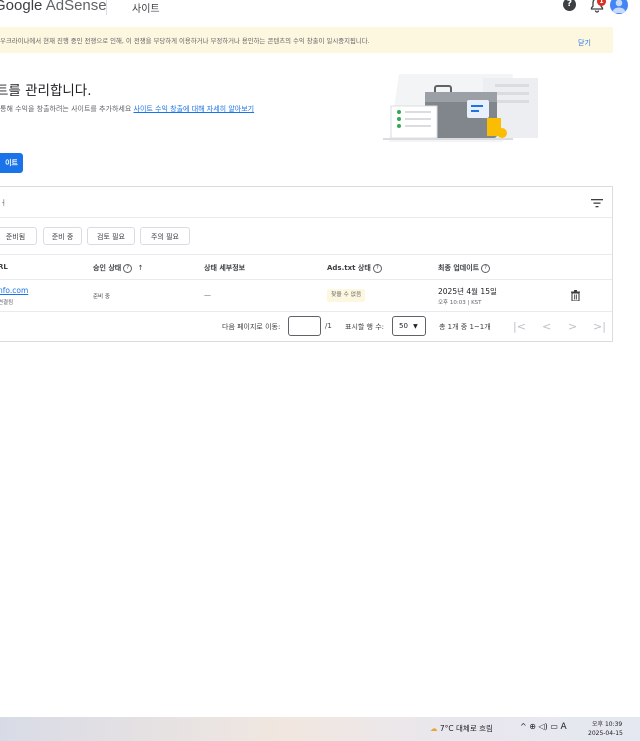 The width and height of the screenshot is (640, 741). Describe the element at coordinates (605, 733) in the screenshot. I see `taskbar-date: 2025-04-15` at that location.